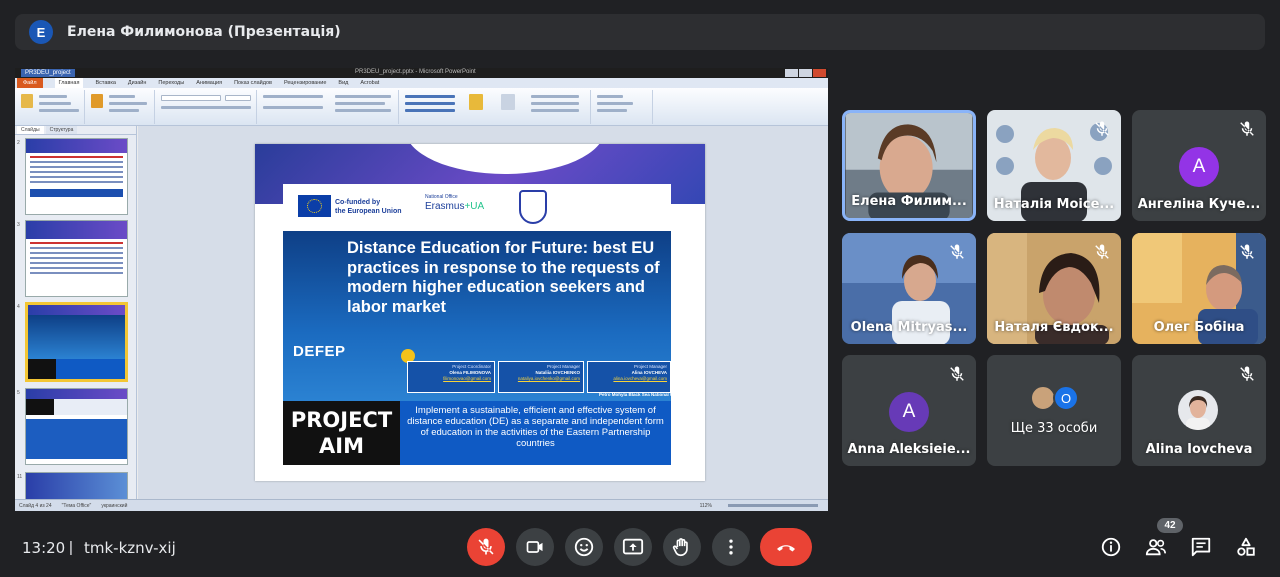 This screenshot has width=1280, height=577. I want to click on present-screen-icon, so click(633, 546).